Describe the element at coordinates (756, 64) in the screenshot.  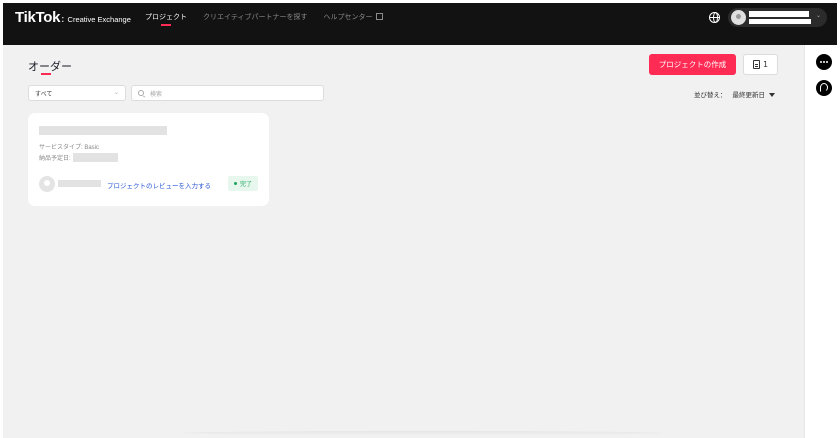
I see `document-icon` at that location.